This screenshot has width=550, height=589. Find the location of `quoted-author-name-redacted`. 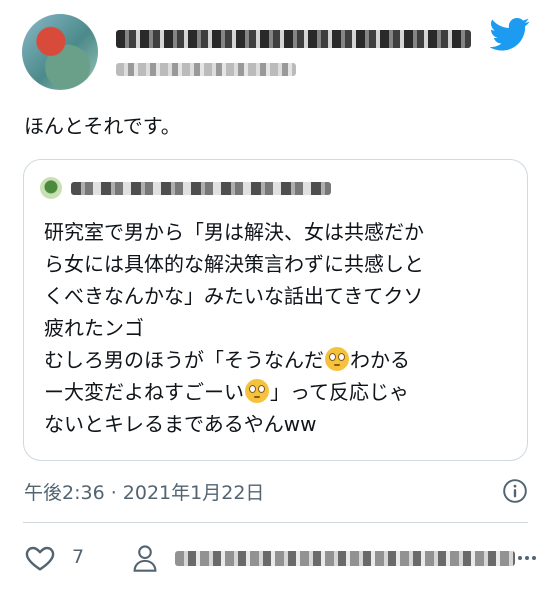

quoted-author-name-redacted is located at coordinates (201, 188).